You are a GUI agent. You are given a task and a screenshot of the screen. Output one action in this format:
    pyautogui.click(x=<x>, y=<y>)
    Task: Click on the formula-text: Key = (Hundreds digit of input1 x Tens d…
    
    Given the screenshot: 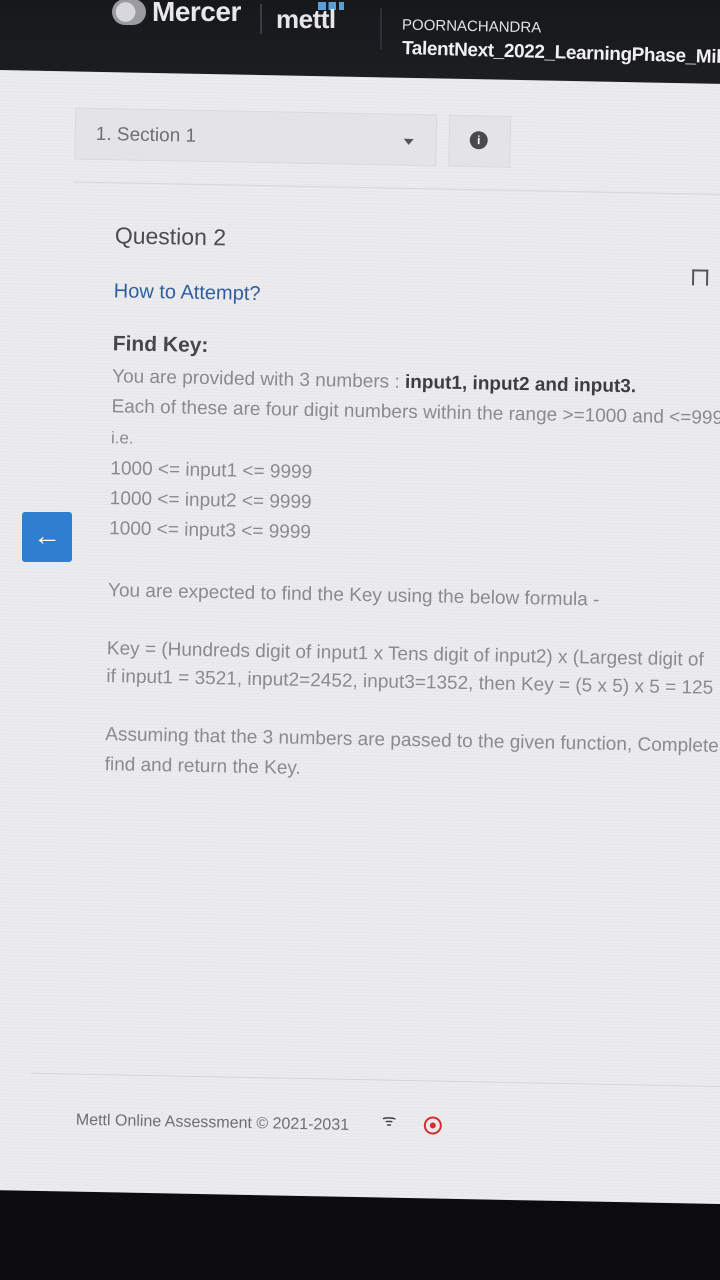 What is the action you would take?
    pyautogui.click(x=405, y=654)
    